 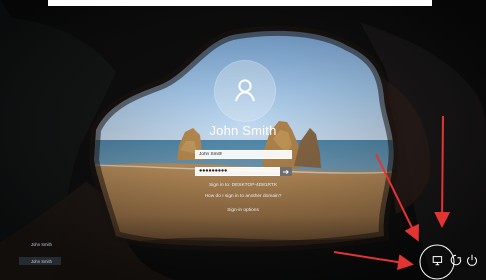 What do you see at coordinates (40, 244) in the screenshot?
I see `bottom-user-item: John Smith` at bounding box center [40, 244].